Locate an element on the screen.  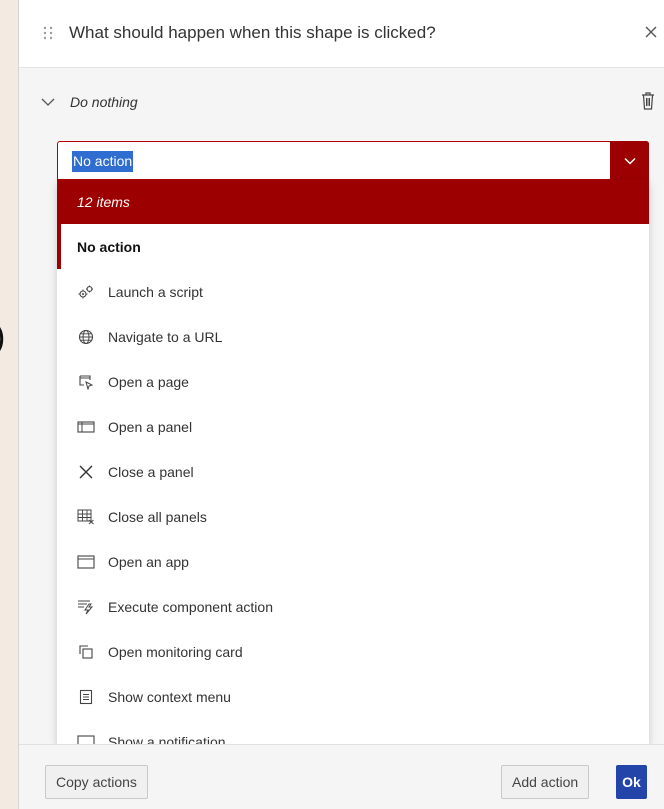
dropdown-item-execute-component-action: Execute component action is located at coordinates (353, 606).